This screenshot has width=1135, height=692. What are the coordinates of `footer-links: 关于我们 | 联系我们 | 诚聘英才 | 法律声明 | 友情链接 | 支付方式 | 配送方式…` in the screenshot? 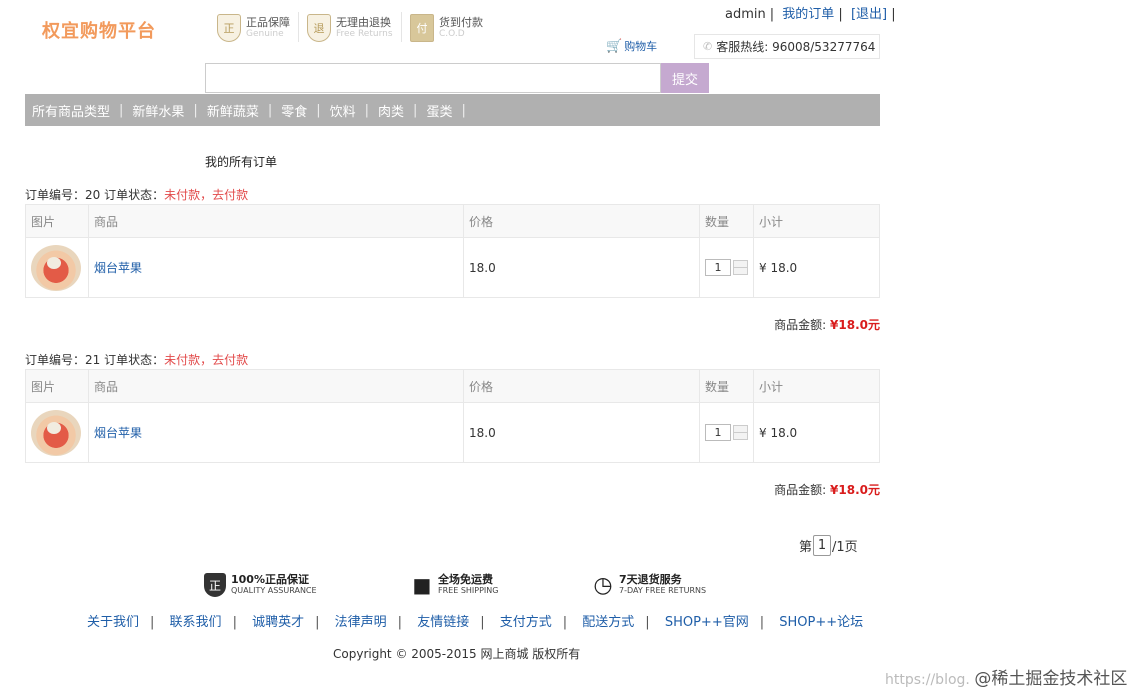 It's located at (475, 620).